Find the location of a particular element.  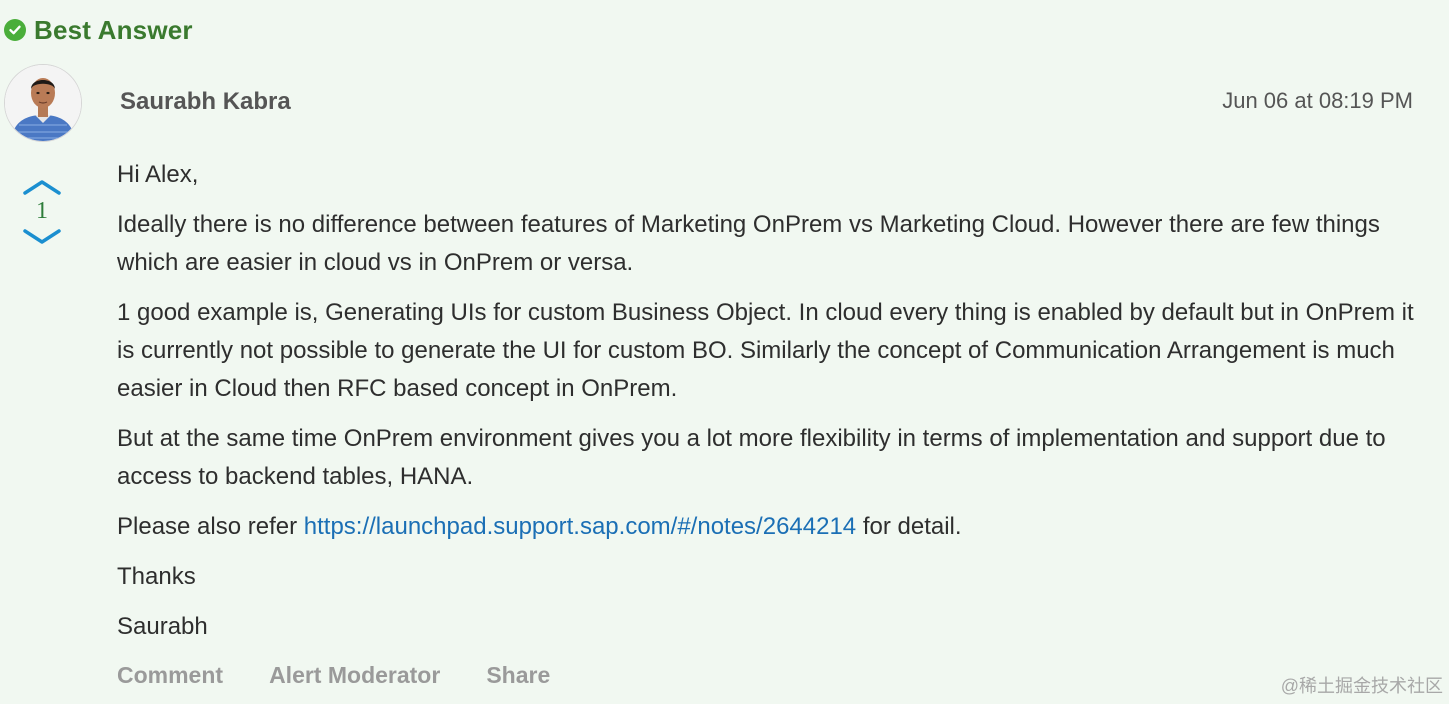

vote-widget: 1 is located at coordinates (42, 213).